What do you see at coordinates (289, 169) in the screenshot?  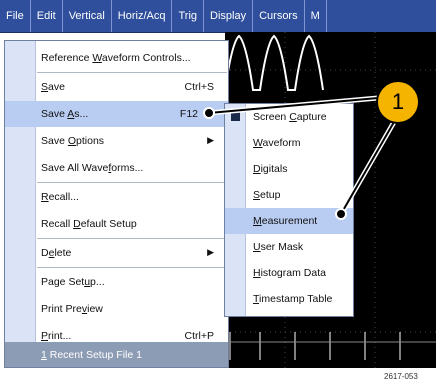 I see `submenu-item-digitals: Digitals` at bounding box center [289, 169].